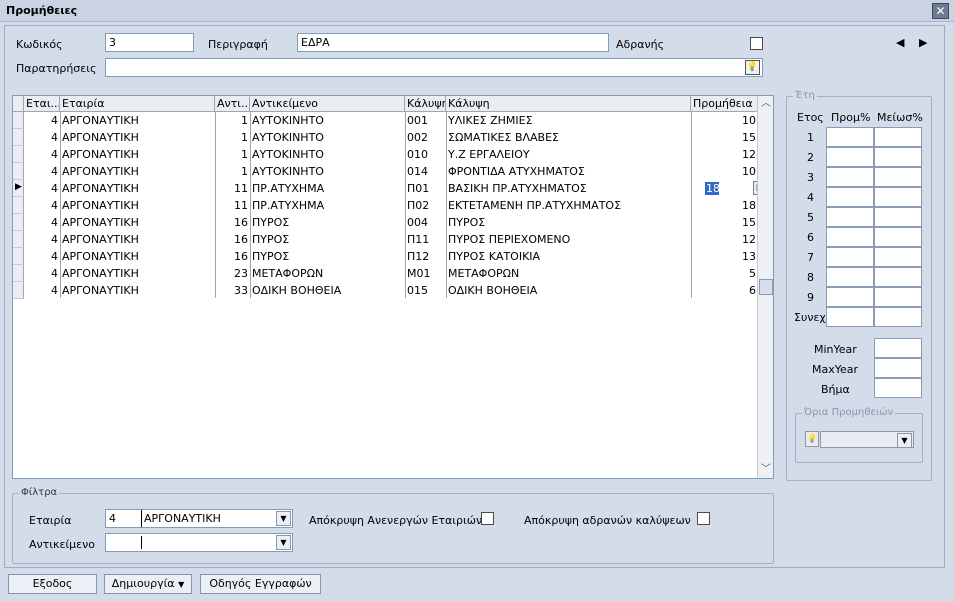 The height and width of the screenshot is (601, 954). I want to click on close-icon: ✕, so click(940, 11).